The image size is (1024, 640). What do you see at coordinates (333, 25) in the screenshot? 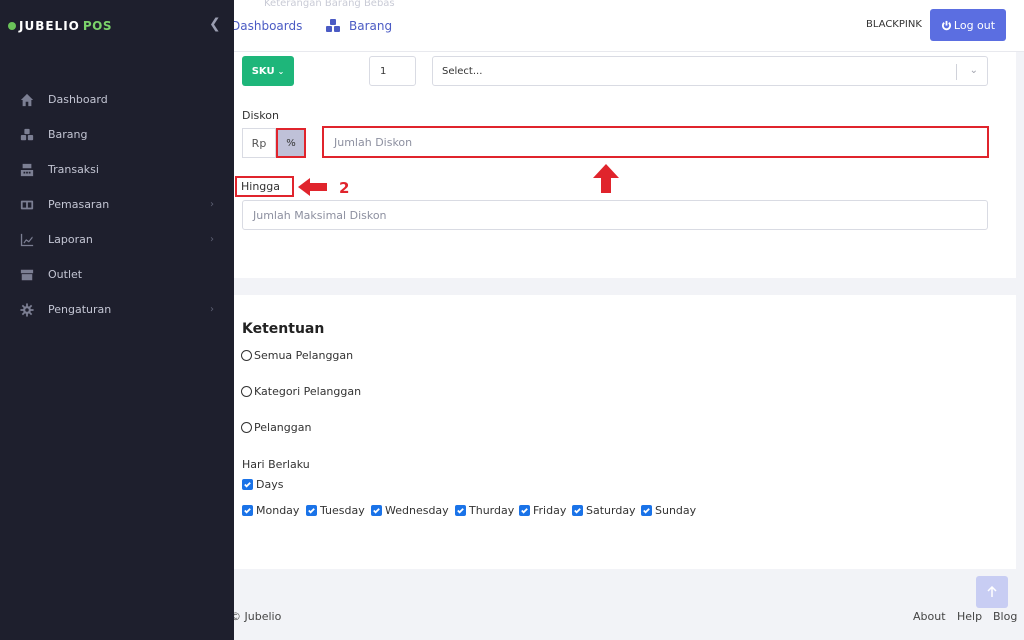
I see `boxes-icon` at bounding box center [333, 25].